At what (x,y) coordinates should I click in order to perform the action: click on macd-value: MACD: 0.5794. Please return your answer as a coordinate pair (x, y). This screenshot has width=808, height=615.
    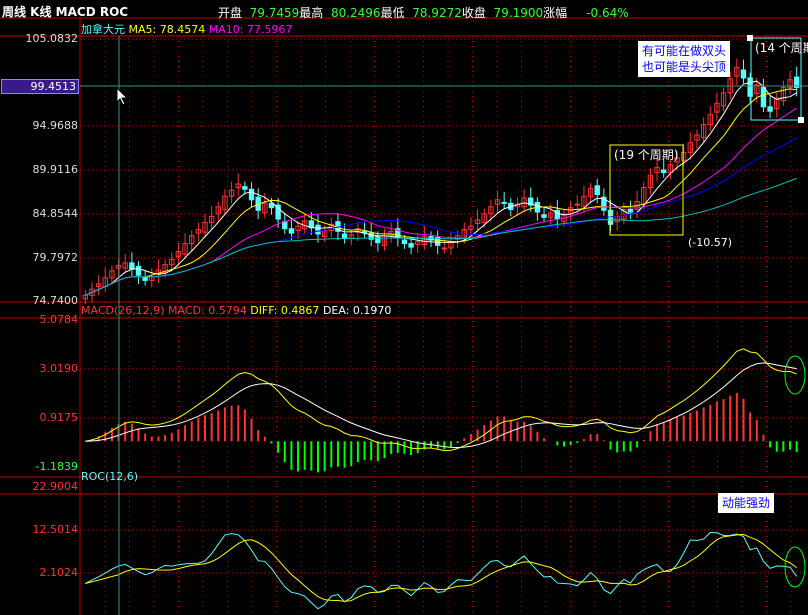
    Looking at the image, I should click on (207, 310).